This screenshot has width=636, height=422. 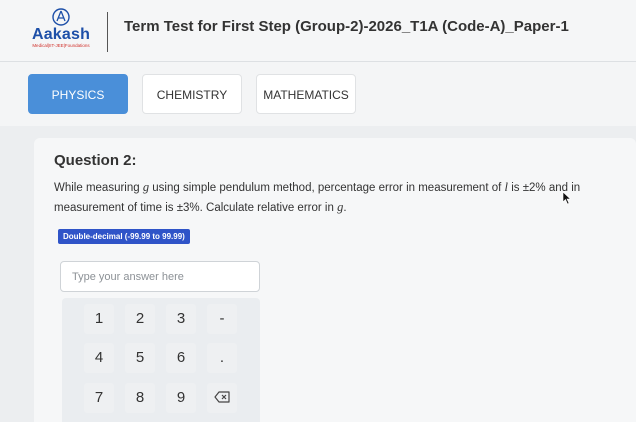 What do you see at coordinates (107, 32) in the screenshot?
I see `header-divider` at bounding box center [107, 32].